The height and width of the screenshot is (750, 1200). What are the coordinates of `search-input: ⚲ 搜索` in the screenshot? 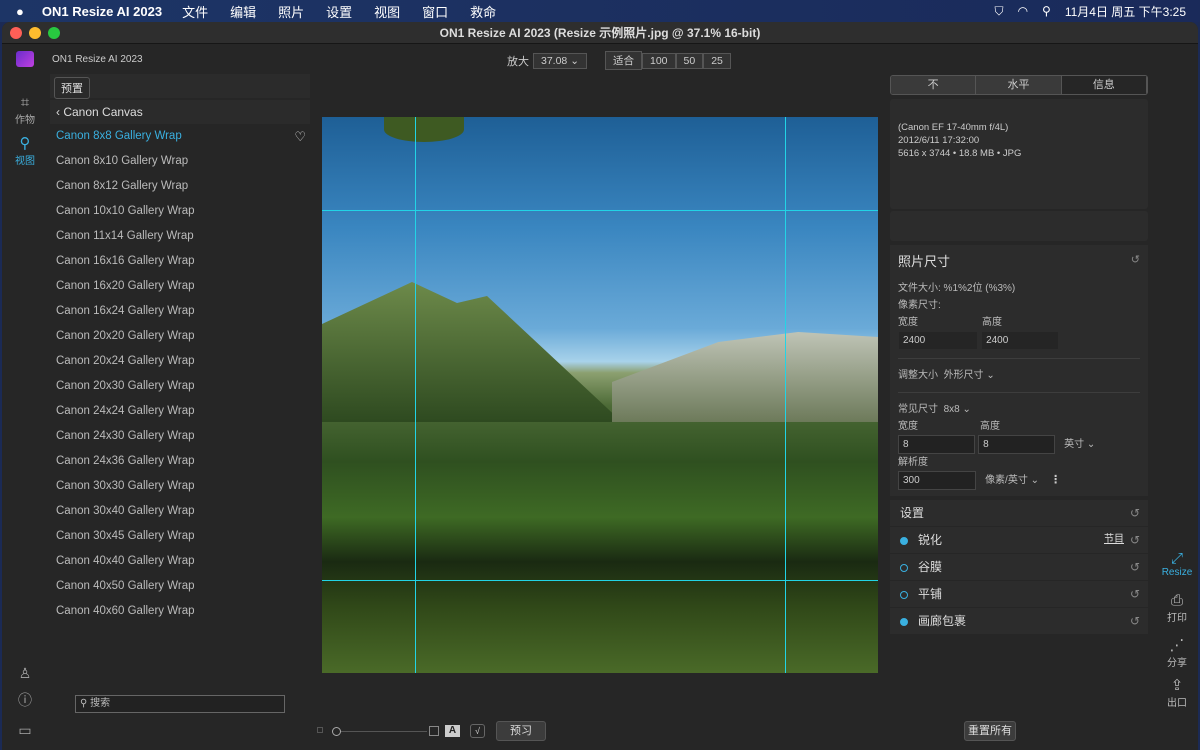 It's located at (180, 704).